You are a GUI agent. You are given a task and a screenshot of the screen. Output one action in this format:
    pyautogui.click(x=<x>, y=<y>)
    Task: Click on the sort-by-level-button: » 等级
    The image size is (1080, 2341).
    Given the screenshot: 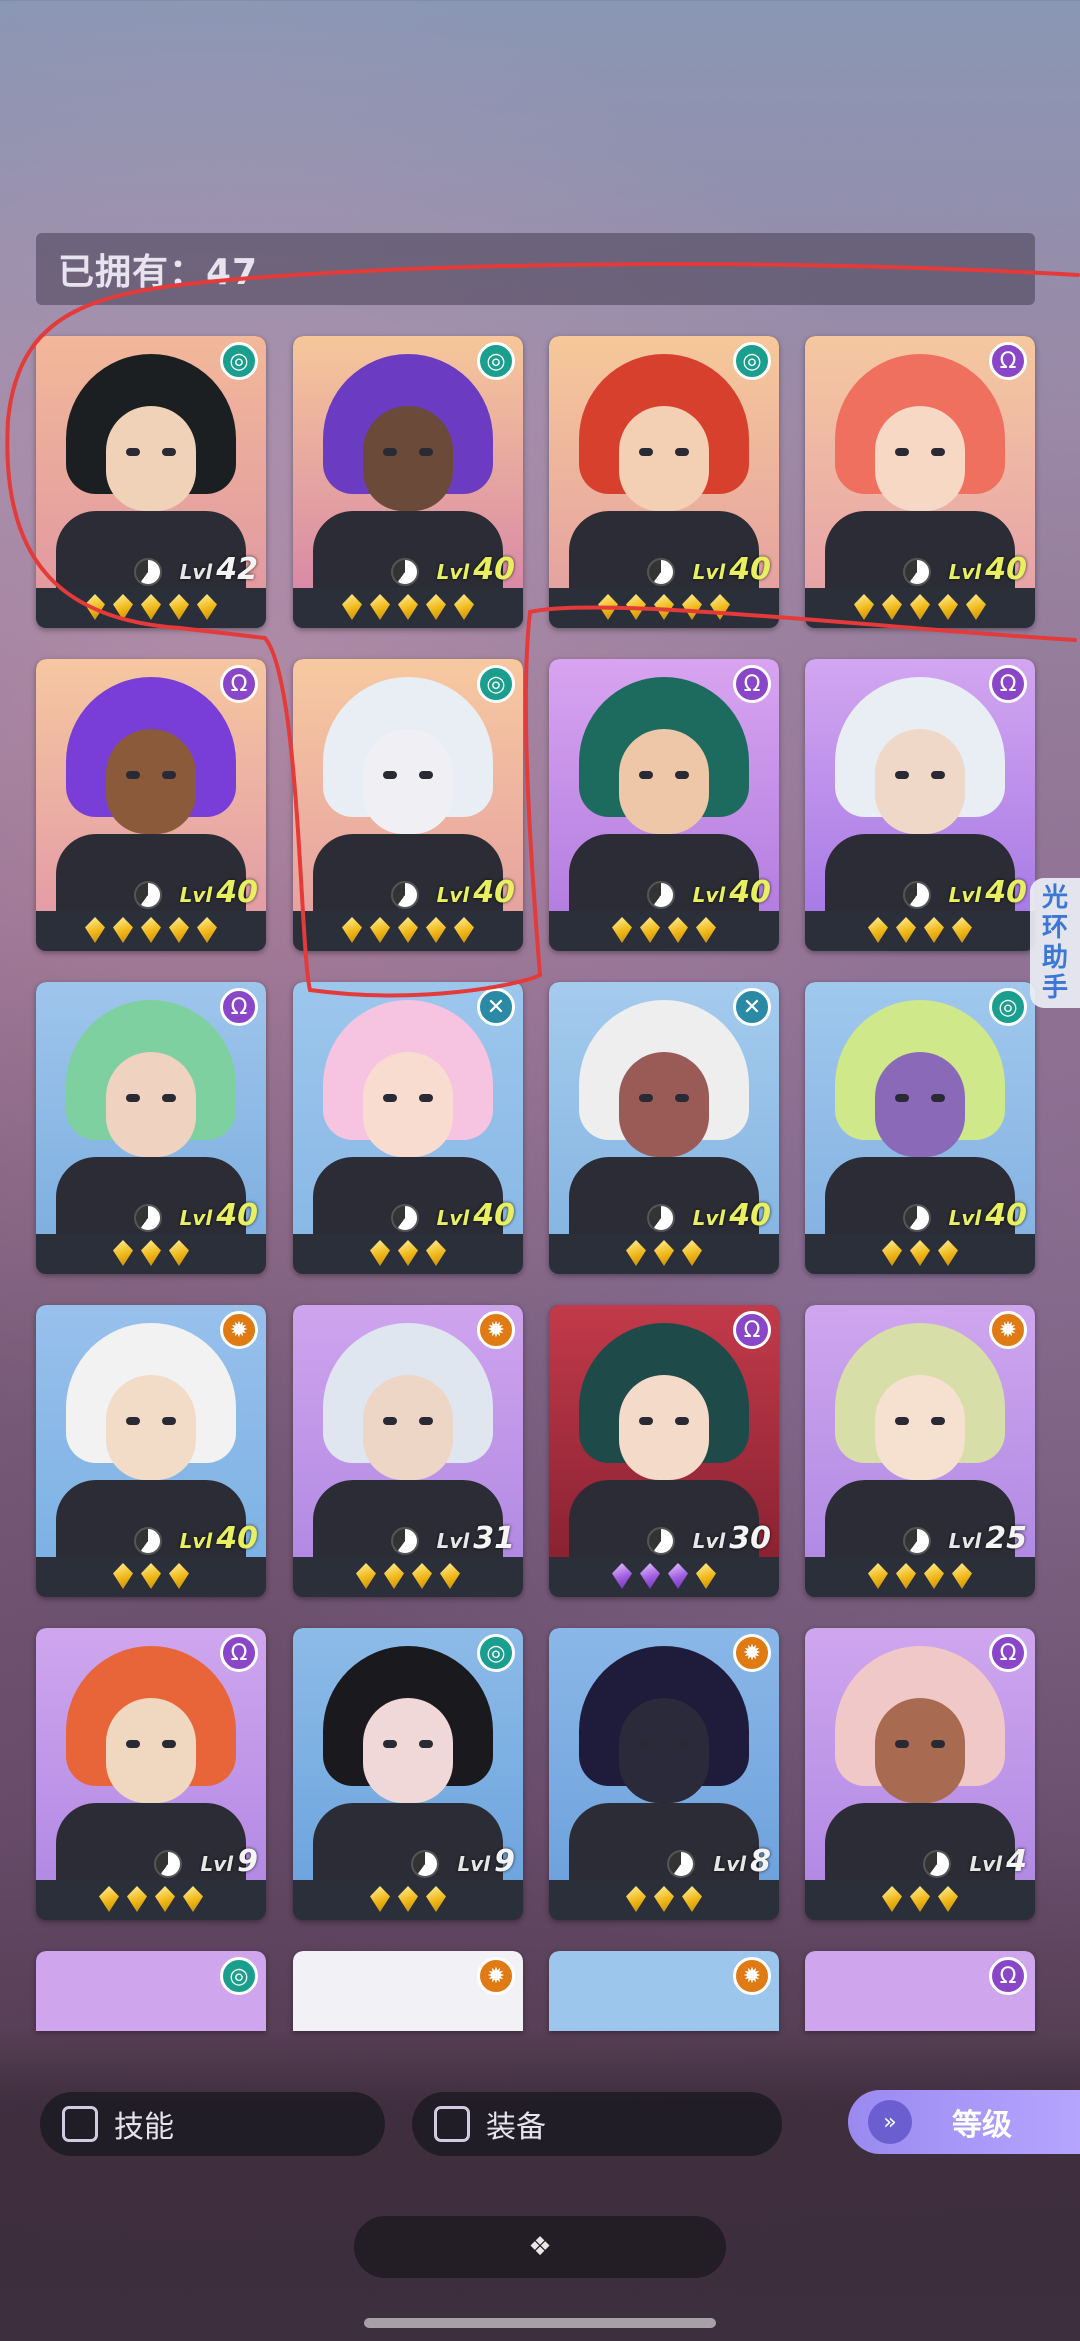 What is the action you would take?
    pyautogui.click(x=964, y=2122)
    